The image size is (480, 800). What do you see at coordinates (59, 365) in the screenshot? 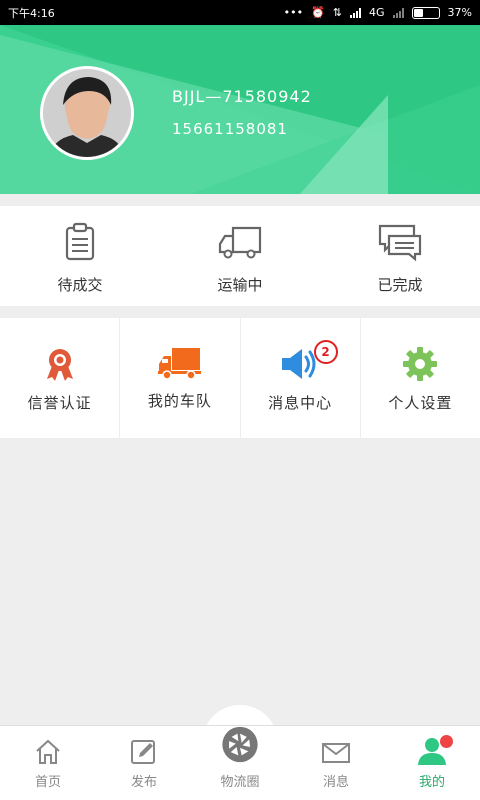
I see `award-ribbon-icon` at bounding box center [59, 365].